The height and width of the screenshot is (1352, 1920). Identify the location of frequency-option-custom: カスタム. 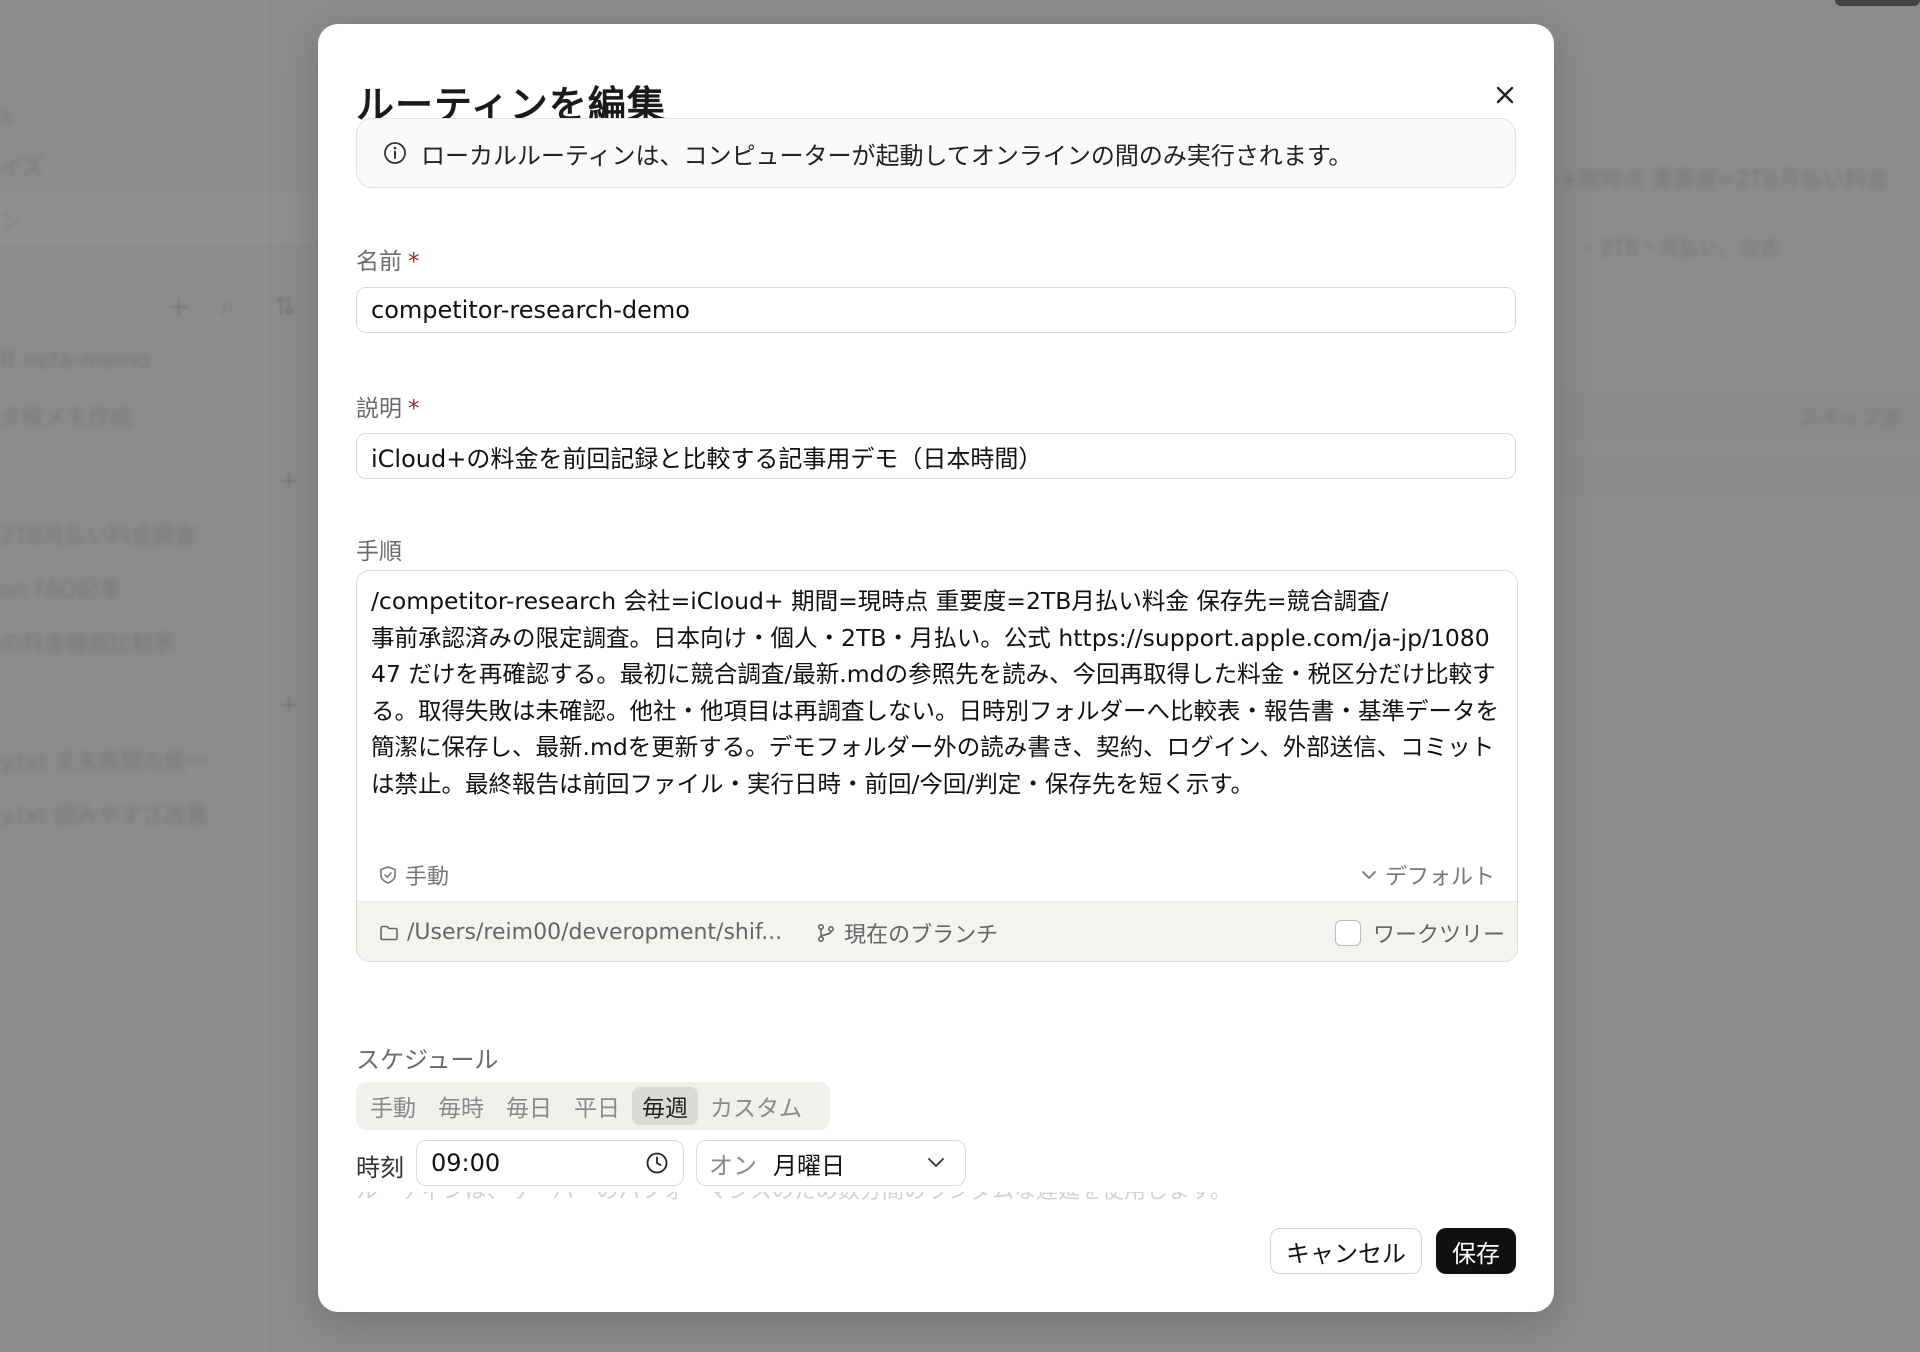
(756, 1106).